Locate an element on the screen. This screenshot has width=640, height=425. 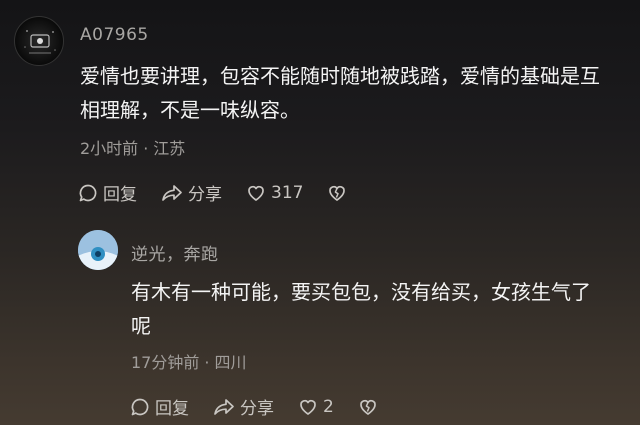
comment-actions: 回复 分享 2 is located at coordinates (254, 406).